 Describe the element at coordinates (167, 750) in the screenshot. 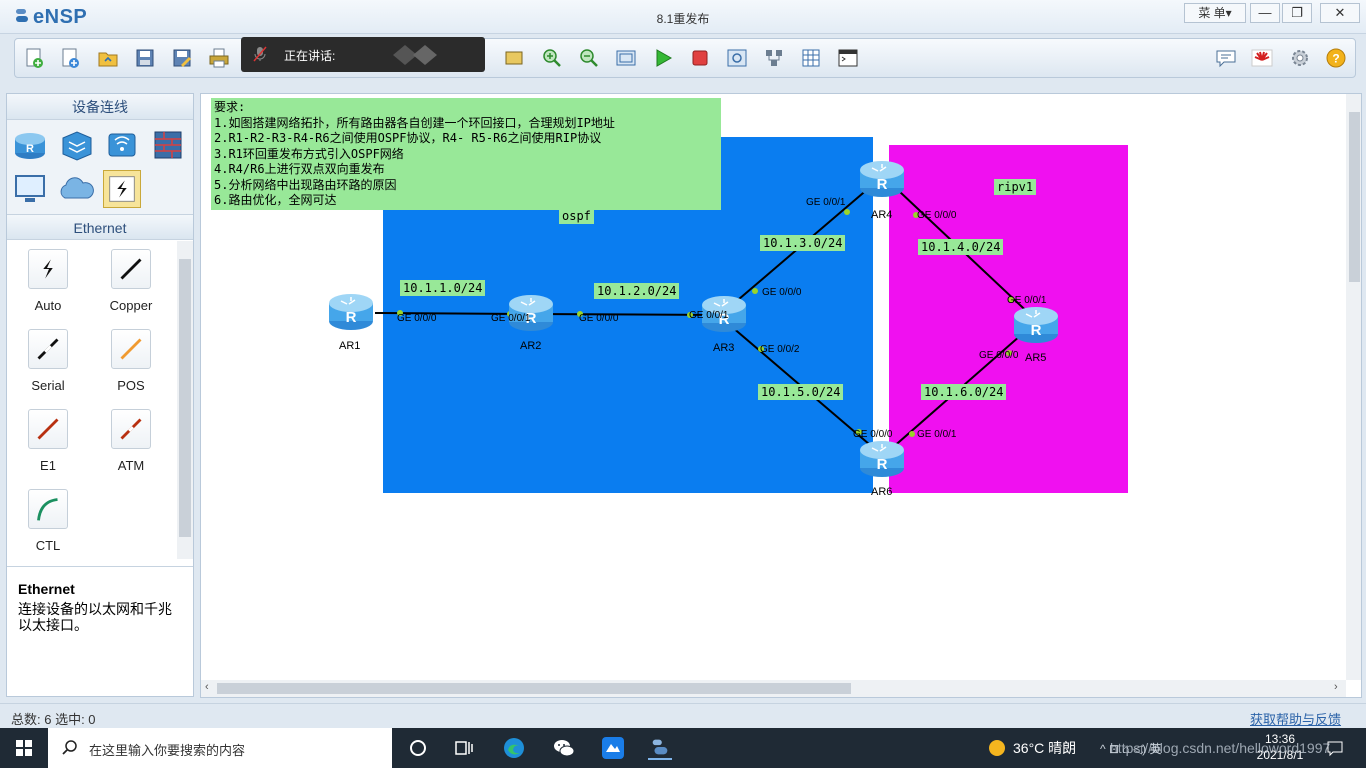

I see `search-placeholder: 在这里输入你要搜索的内容` at that location.